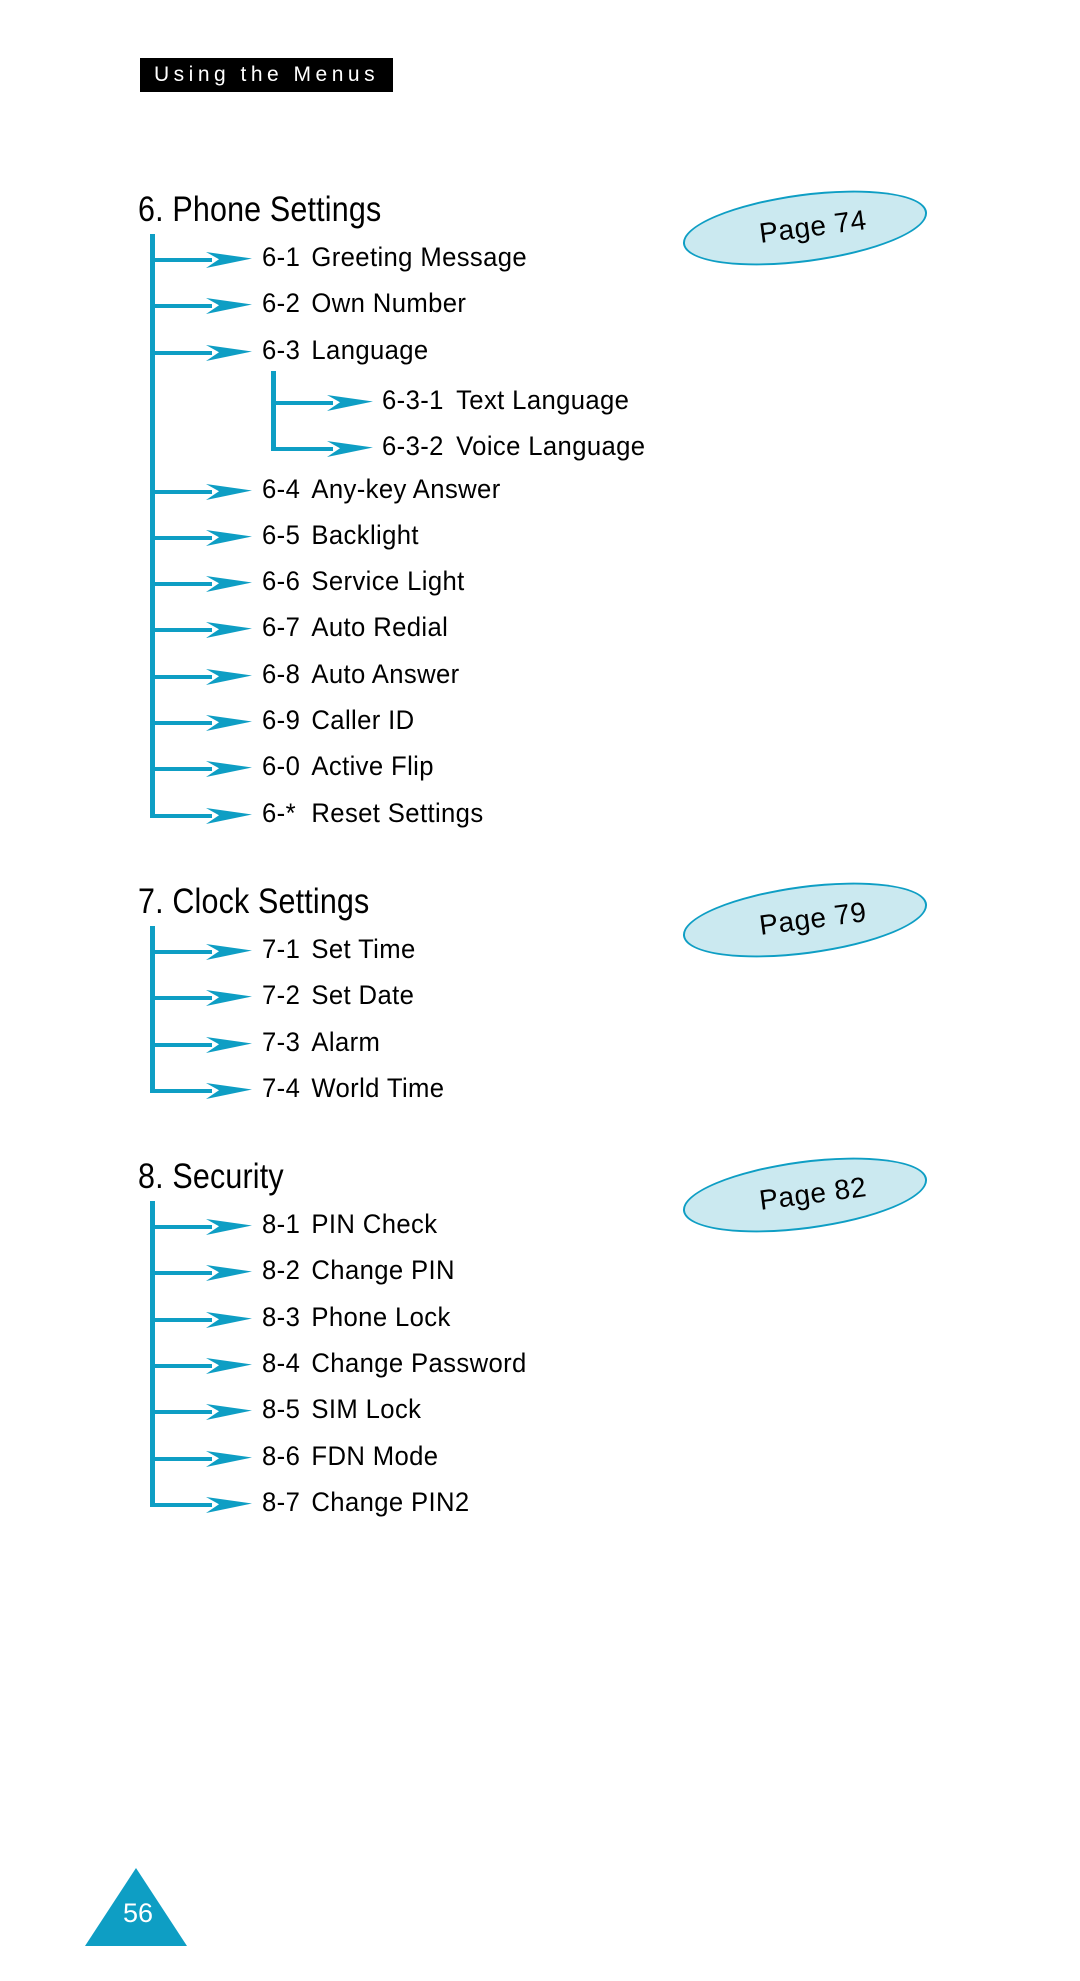 This screenshot has height=1981, width=1080. What do you see at coordinates (388, 581) in the screenshot?
I see `menu-item-label: Service Light` at bounding box center [388, 581].